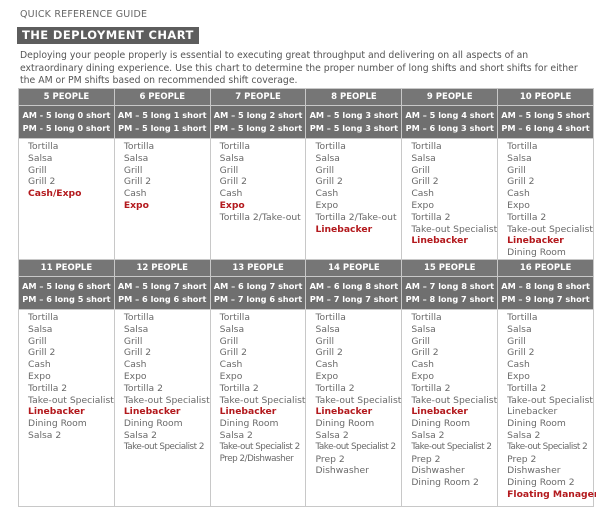 The image size is (596, 516). Describe the element at coordinates (545, 115) in the screenshot. I see `am-shift: AM – 5 long 5 short` at that location.